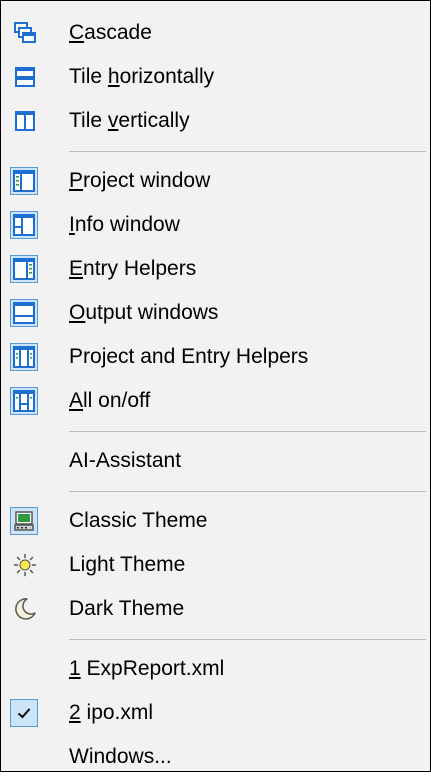  What do you see at coordinates (127, 564) in the screenshot?
I see `menu-item-label: Light Theme` at bounding box center [127, 564].